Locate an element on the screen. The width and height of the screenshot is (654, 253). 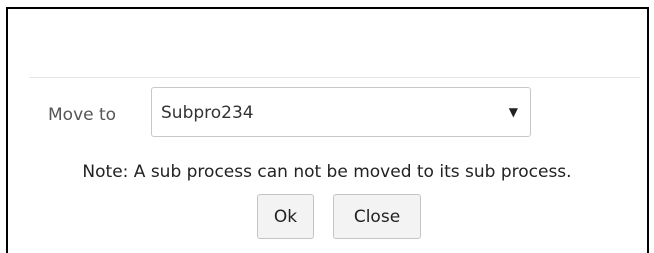
header-divider is located at coordinates (334, 77).